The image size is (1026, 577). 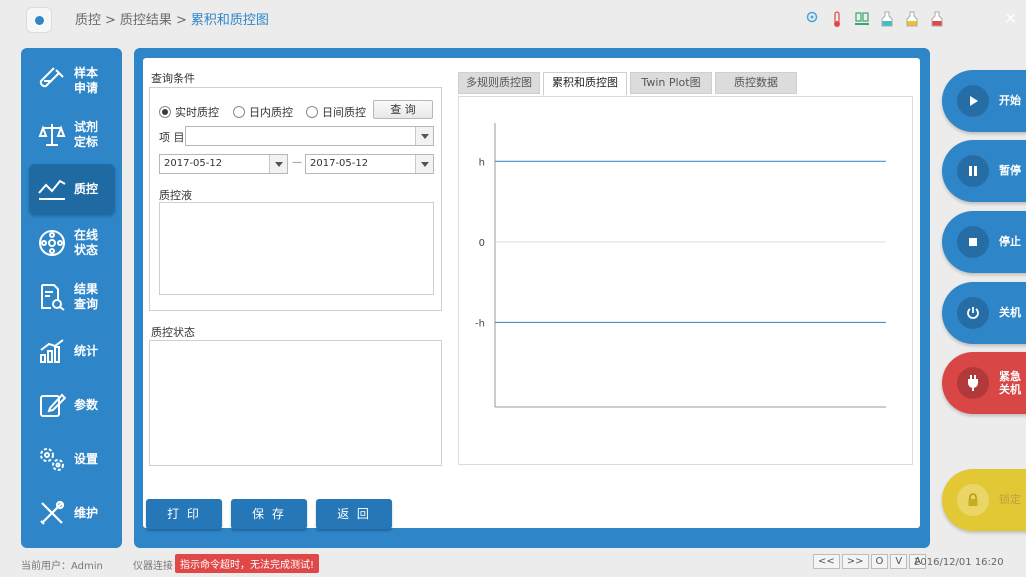 I want to click on play-icon, so click(x=973, y=101).